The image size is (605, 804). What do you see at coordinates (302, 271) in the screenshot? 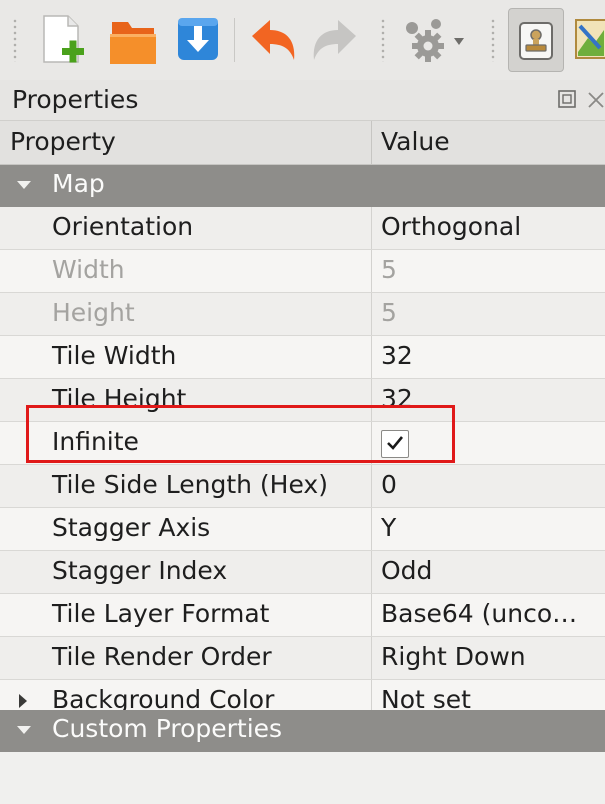
I see `property-row-width: Width 5` at bounding box center [302, 271].